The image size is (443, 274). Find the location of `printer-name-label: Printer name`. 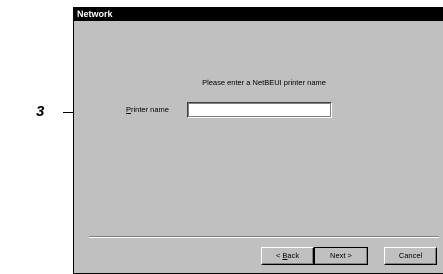

printer-name-label: Printer name is located at coordinates (147, 109).